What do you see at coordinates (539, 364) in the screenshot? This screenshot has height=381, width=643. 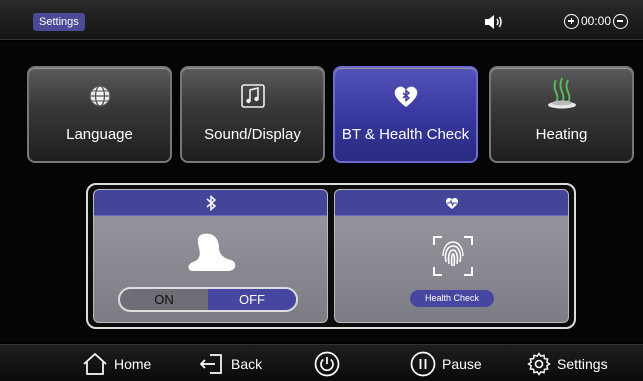 I see `gear-icon` at bounding box center [539, 364].